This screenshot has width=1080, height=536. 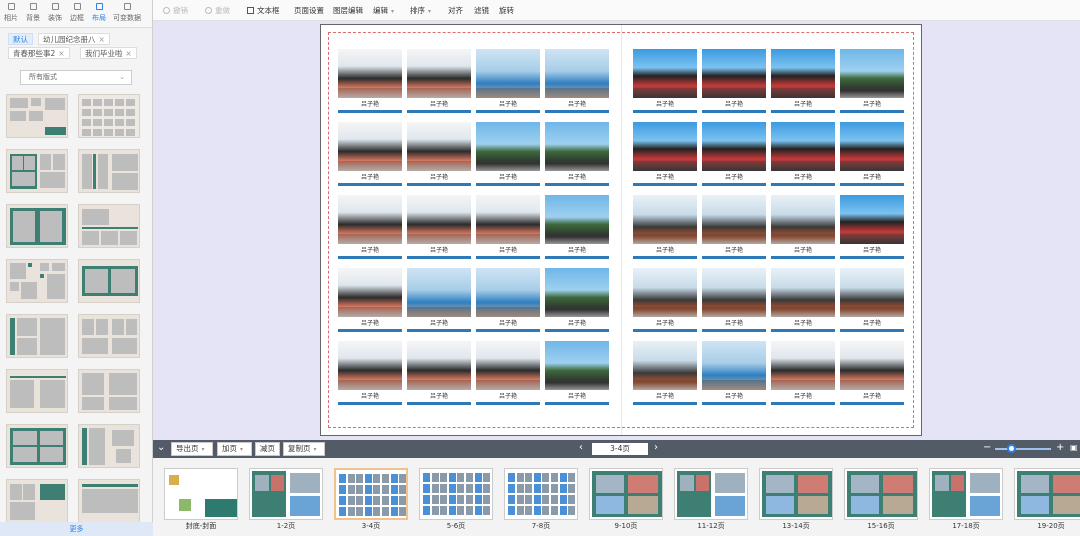 I want to click on tab-layout: 布局, so click(x=99, y=13).